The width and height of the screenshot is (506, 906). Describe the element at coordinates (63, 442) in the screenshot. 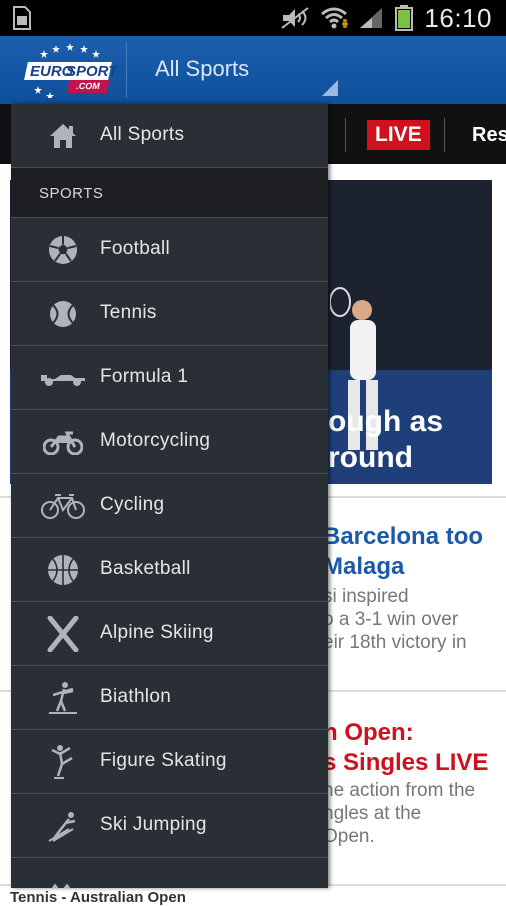

I see `motorcycle-icon` at that location.